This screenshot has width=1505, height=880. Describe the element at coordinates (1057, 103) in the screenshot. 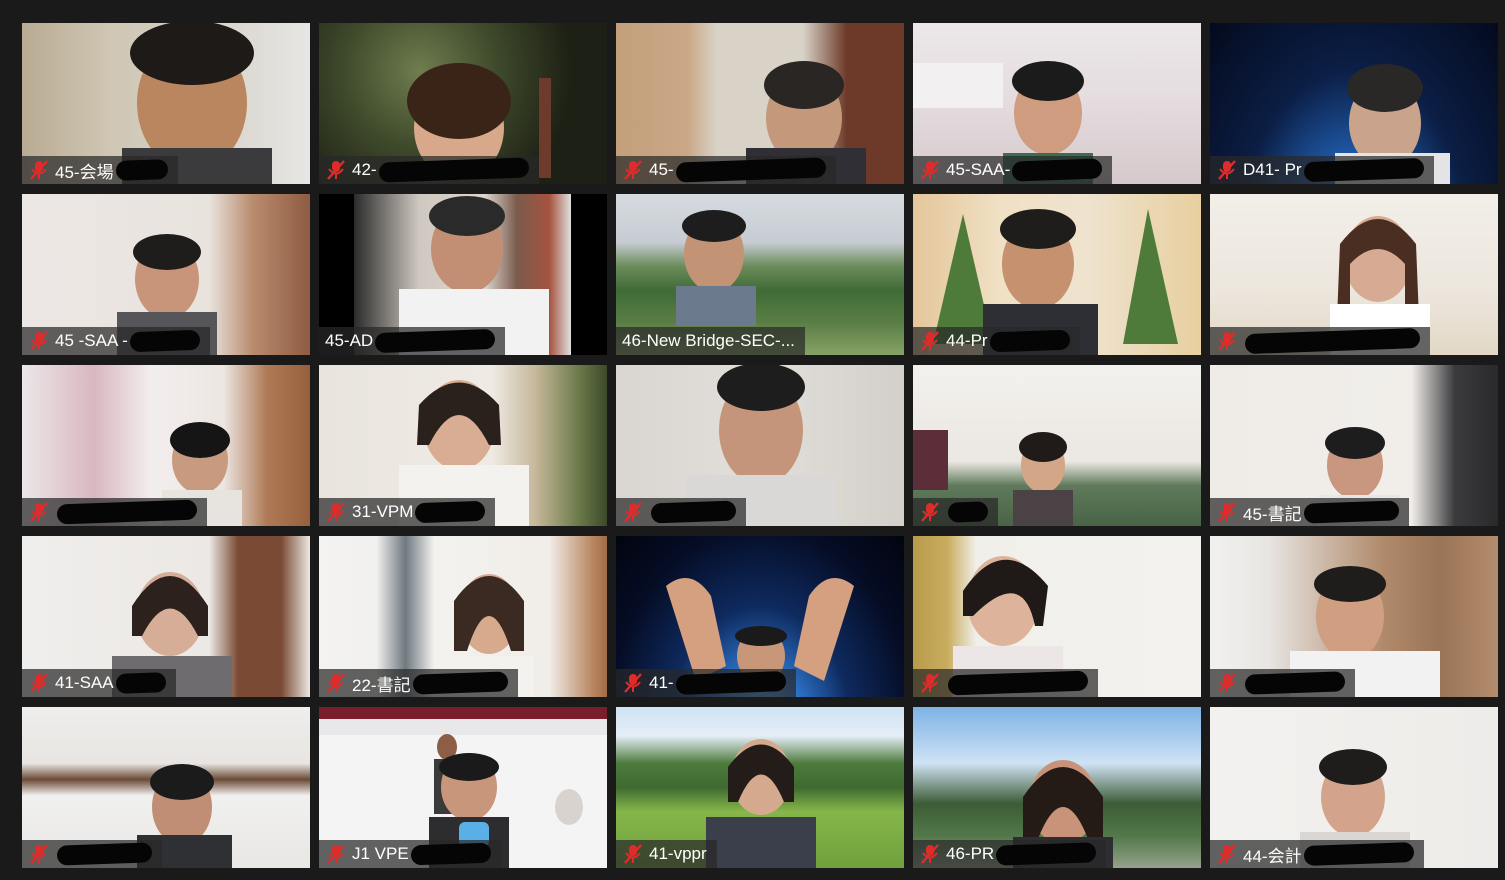

I see `video-tile: 45-SAA-` at that location.